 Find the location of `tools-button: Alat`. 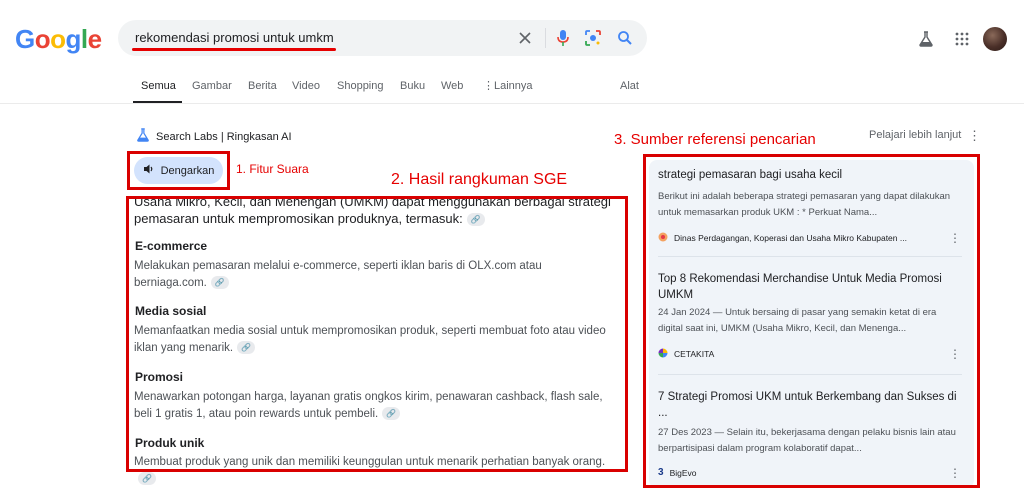

tools-button: Alat is located at coordinates (629, 86).